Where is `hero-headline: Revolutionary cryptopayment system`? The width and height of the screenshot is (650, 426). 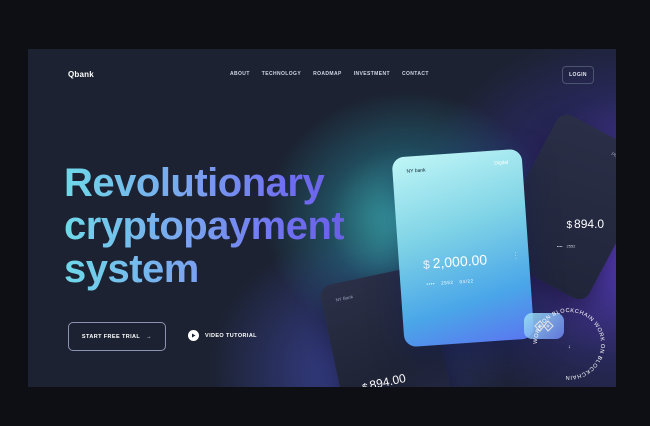 hero-headline: Revolutionary cryptopayment system is located at coordinates (204, 226).